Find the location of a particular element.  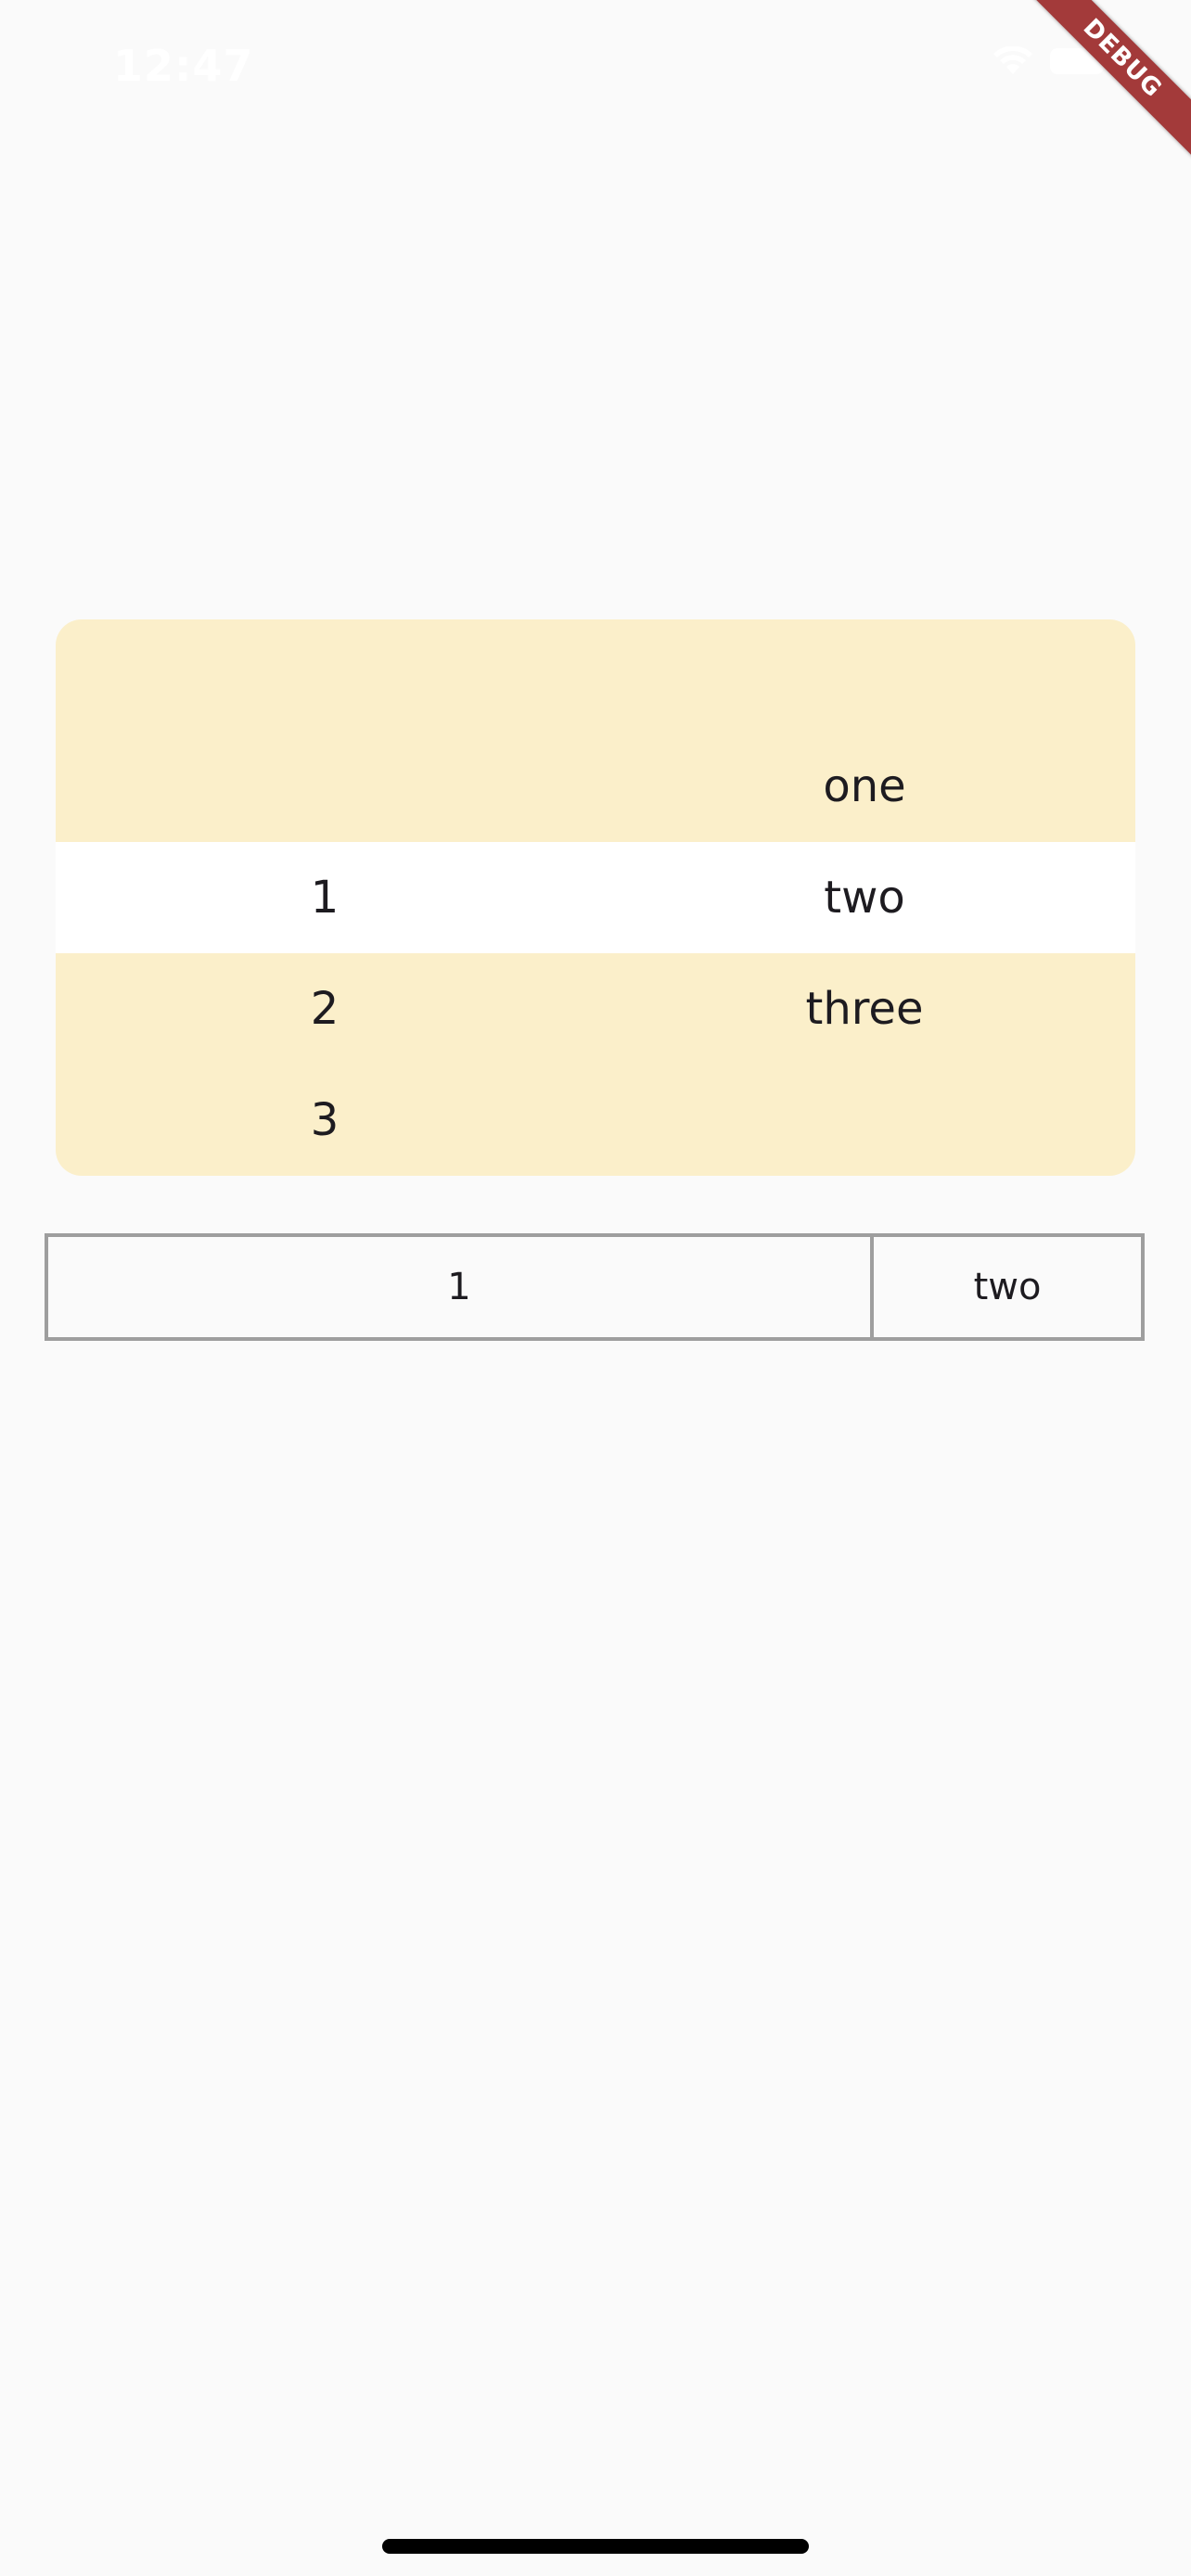

table-row: 2 three is located at coordinates (595, 1009).